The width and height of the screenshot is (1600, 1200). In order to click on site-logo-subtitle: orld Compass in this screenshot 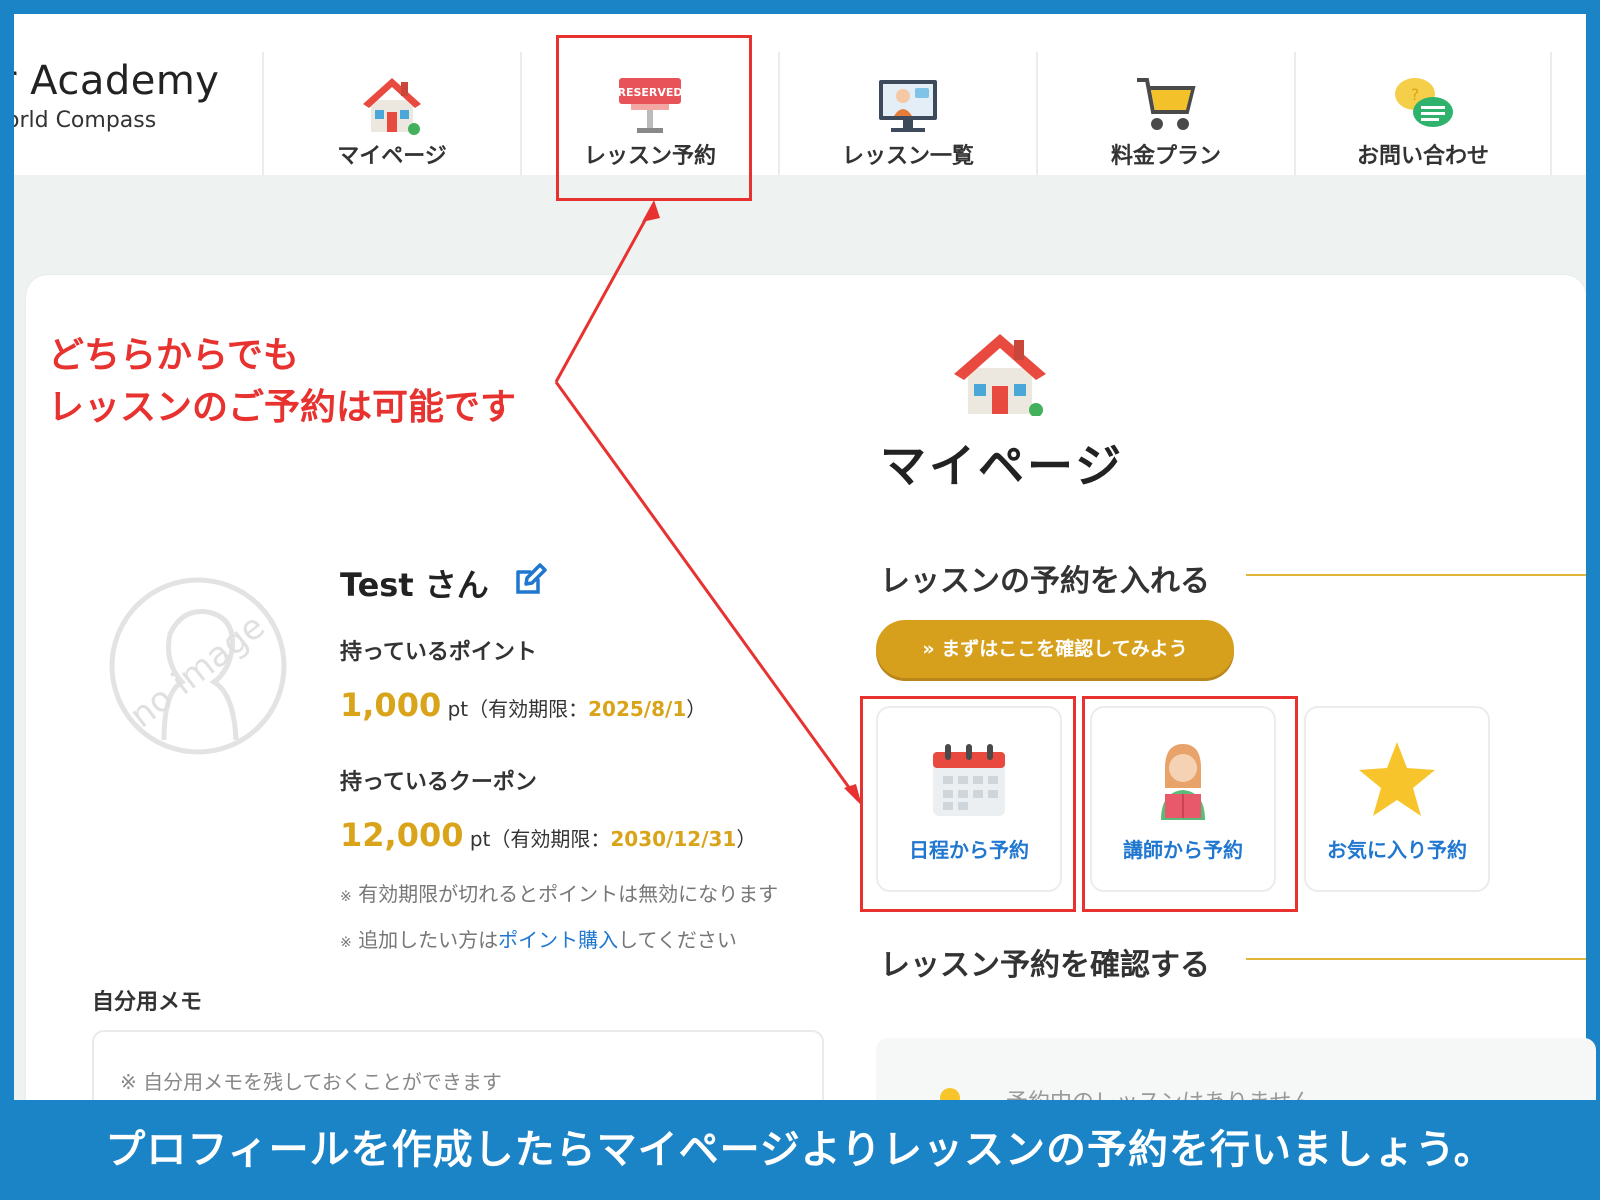, I will do `click(85, 120)`.